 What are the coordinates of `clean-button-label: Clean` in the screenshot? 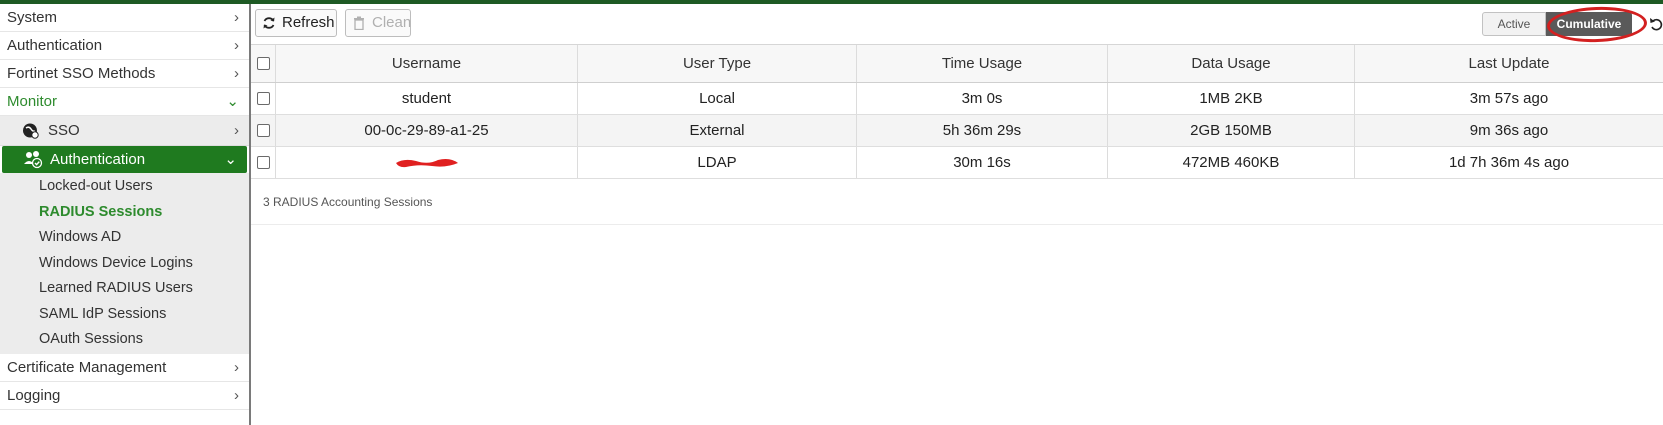 It's located at (392, 22).